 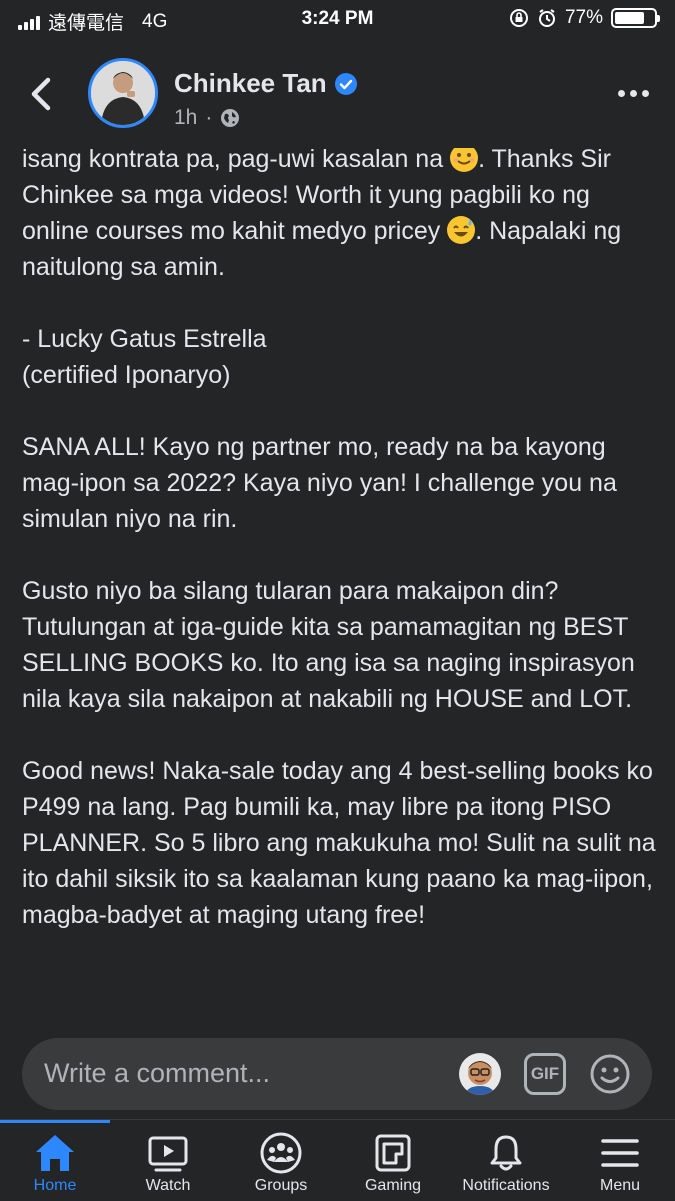 What do you see at coordinates (506, 1185) in the screenshot?
I see `nav-label: Notifications` at bounding box center [506, 1185].